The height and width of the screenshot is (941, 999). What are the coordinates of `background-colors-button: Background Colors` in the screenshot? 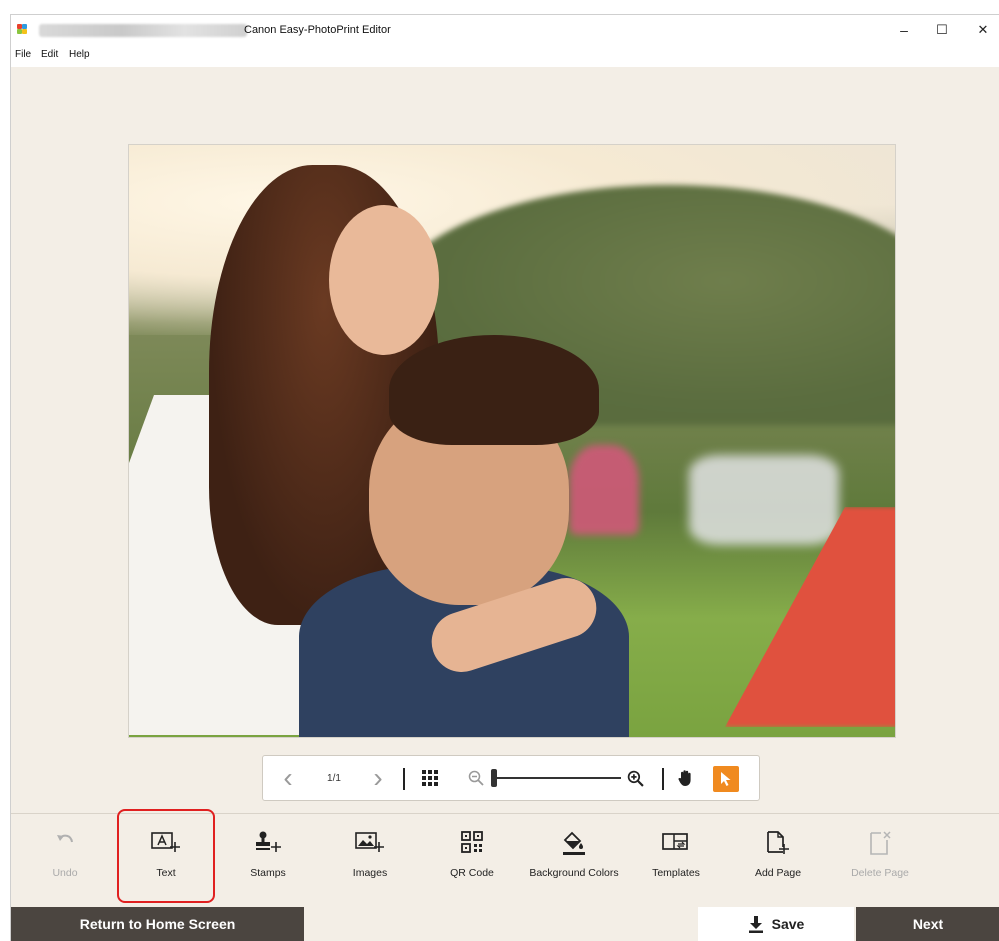 It's located at (574, 861).